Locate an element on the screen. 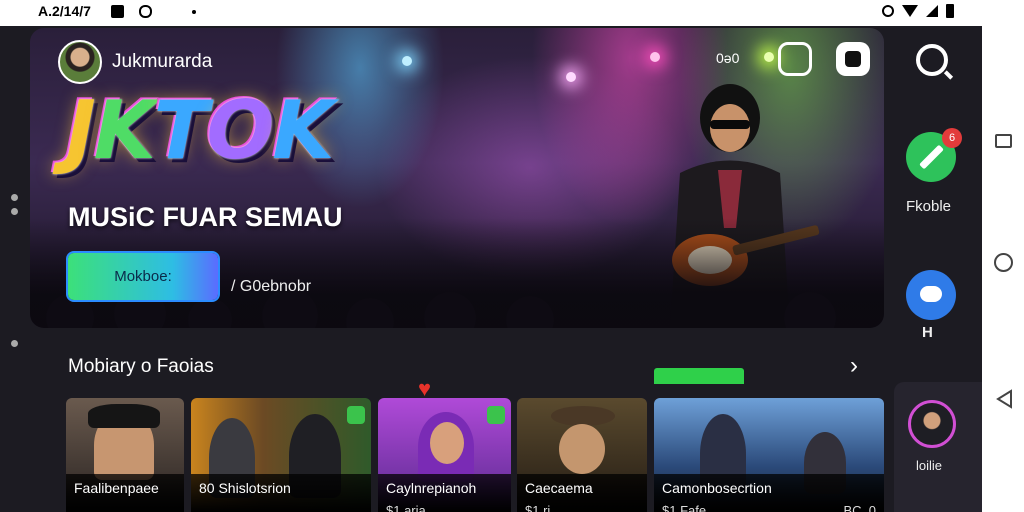 This screenshot has height=512, width=1024. card-caption: 80 Shislotsrion is located at coordinates (281, 493).